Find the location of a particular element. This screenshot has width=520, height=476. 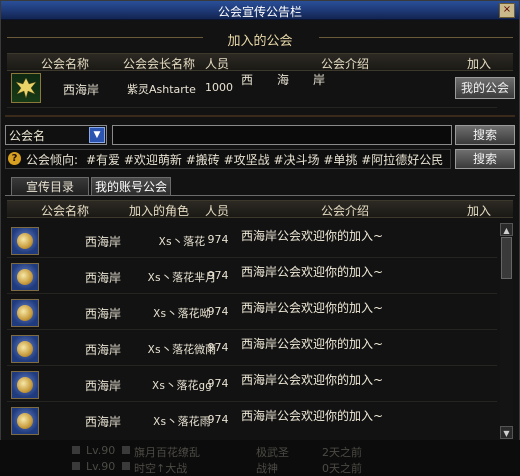

joined-guild-emblem is located at coordinates (26, 88).